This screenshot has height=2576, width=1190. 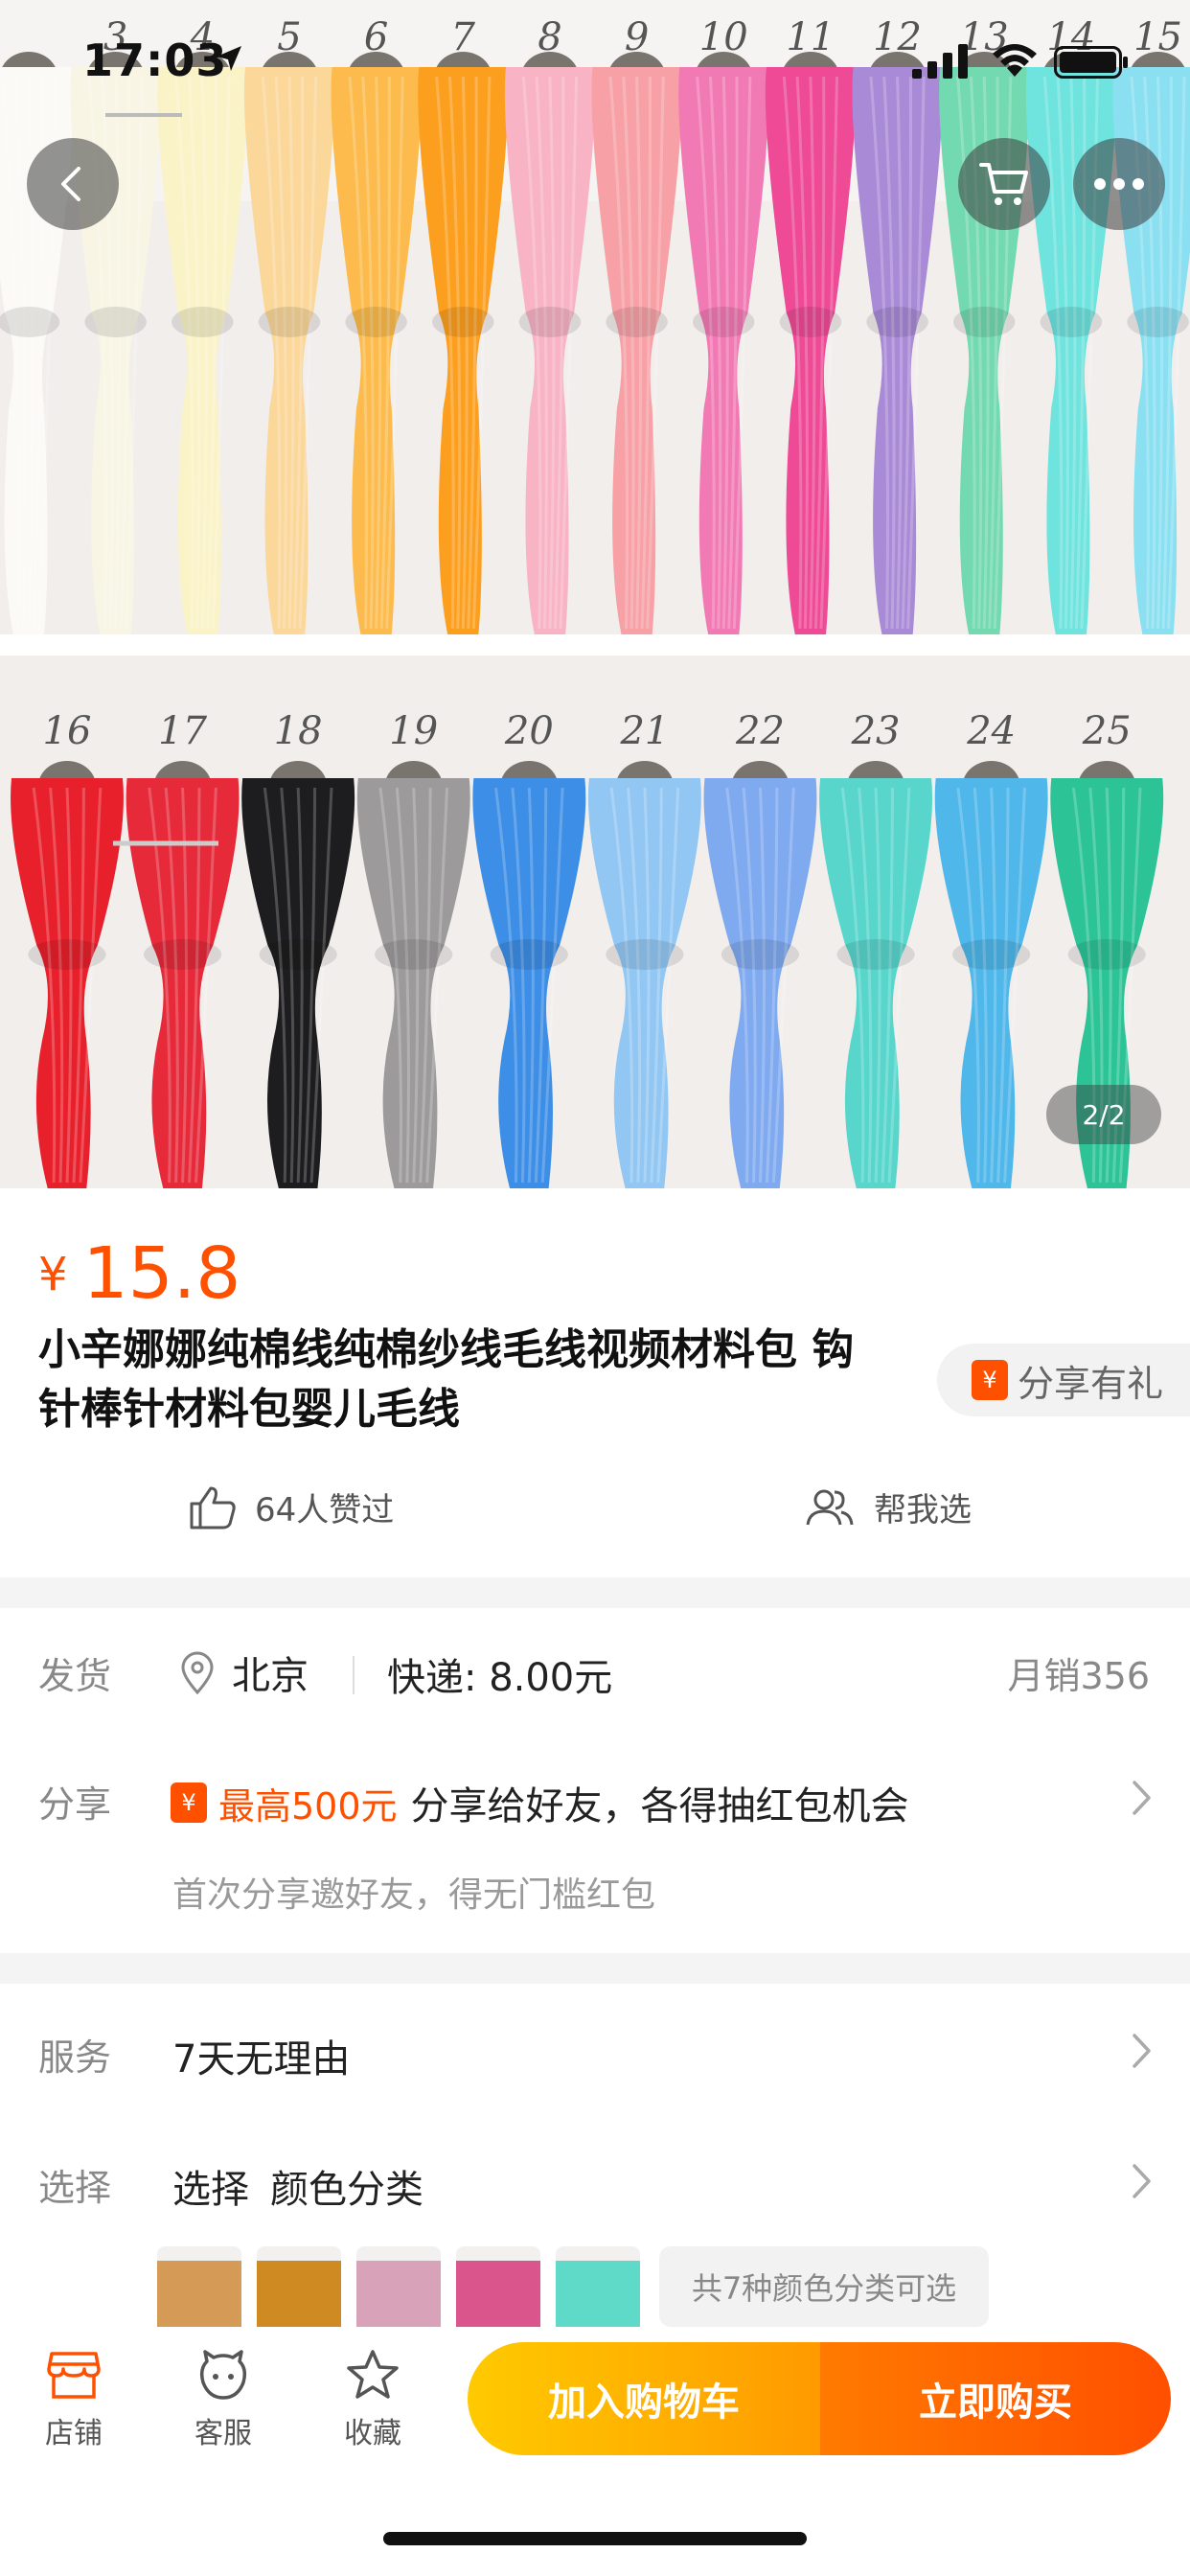 What do you see at coordinates (373, 2399) in the screenshot?
I see `tab-favorite: 收藏` at bounding box center [373, 2399].